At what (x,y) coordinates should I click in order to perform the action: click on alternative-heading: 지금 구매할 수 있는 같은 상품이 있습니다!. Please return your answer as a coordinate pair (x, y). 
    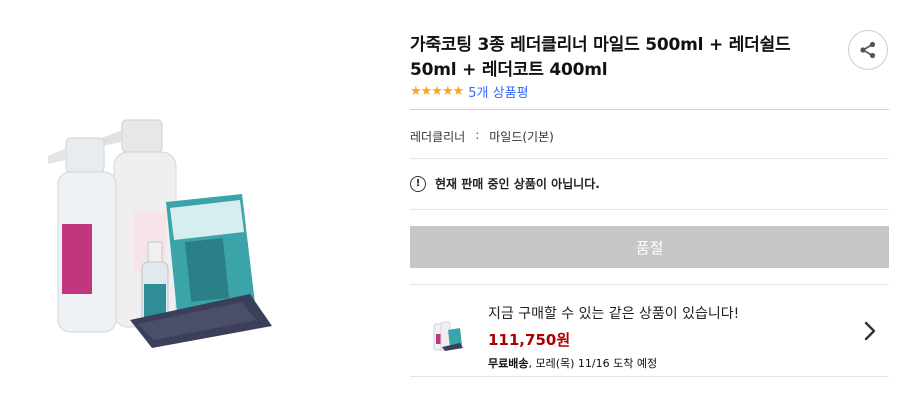
    Looking at the image, I should click on (614, 314).